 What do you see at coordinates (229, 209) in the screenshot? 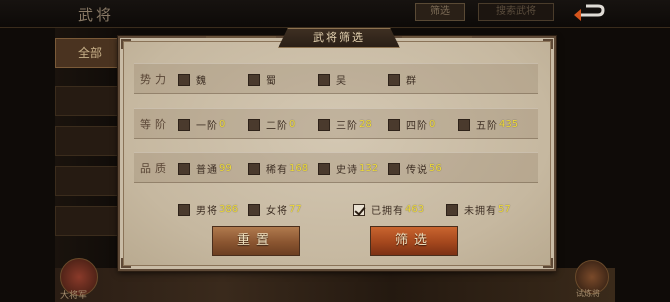
I see `option-count: 386` at bounding box center [229, 209].